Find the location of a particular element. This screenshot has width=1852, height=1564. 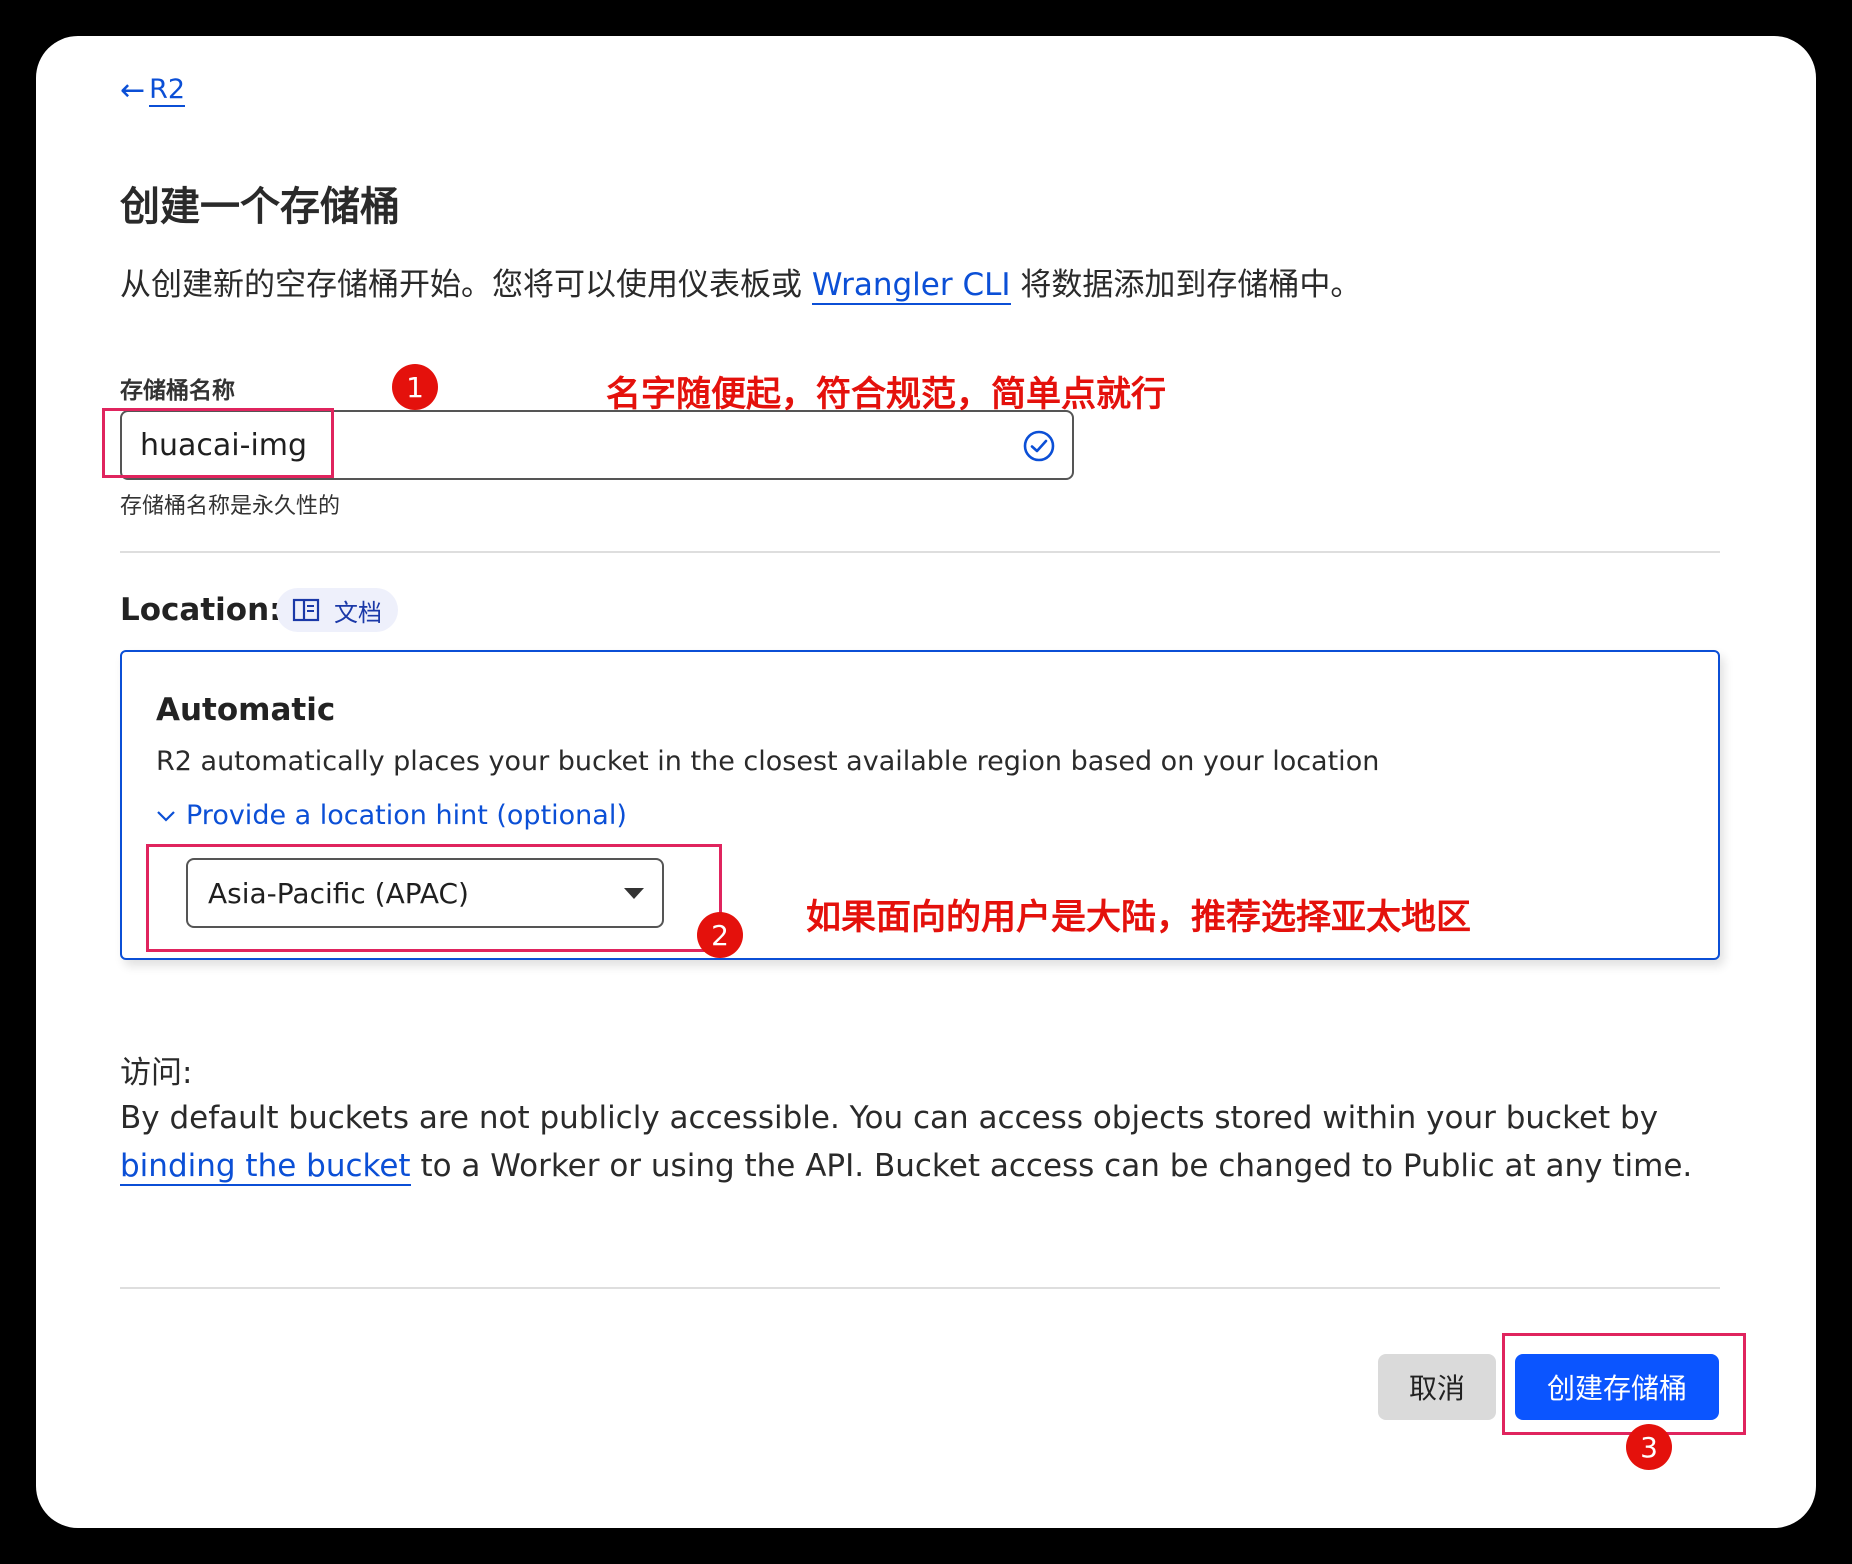

book-icon is located at coordinates (306, 610).